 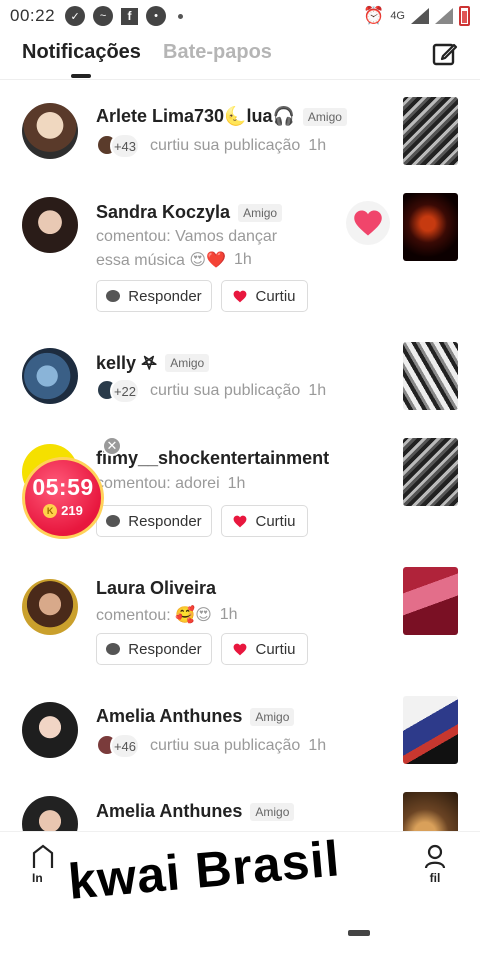 I want to click on user-name: Arlete Lima730🌜lua🎧, so click(x=195, y=116).